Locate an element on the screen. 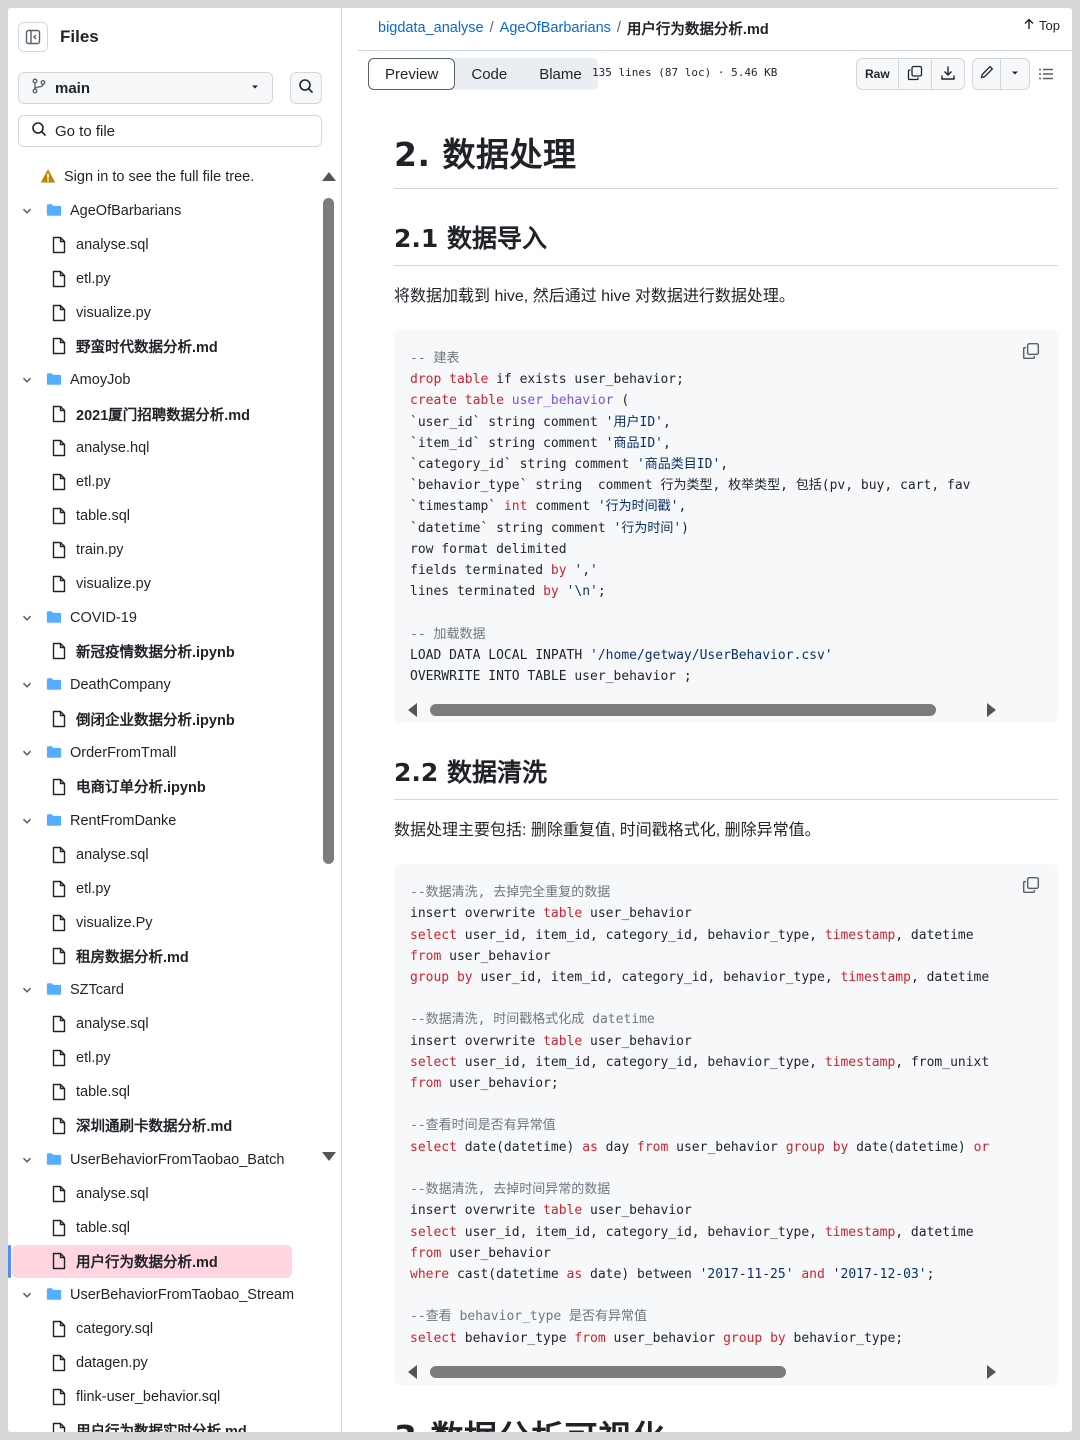 The image size is (1080, 1440). heading-visualization: 3.数据分析可视化 is located at coordinates (726, 1408).